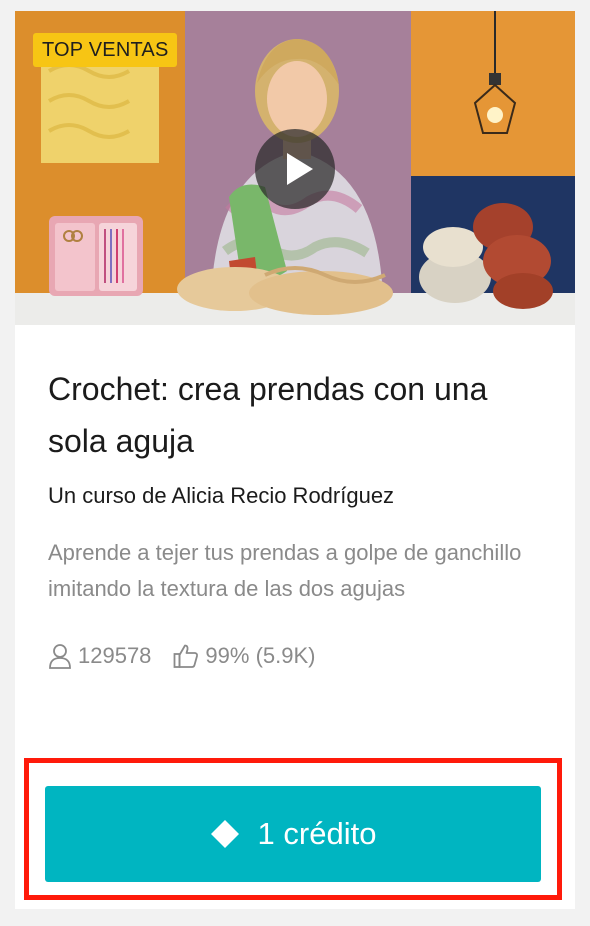 The width and height of the screenshot is (590, 926). What do you see at coordinates (317, 833) in the screenshot?
I see `cta-label: 1 crédito` at bounding box center [317, 833].